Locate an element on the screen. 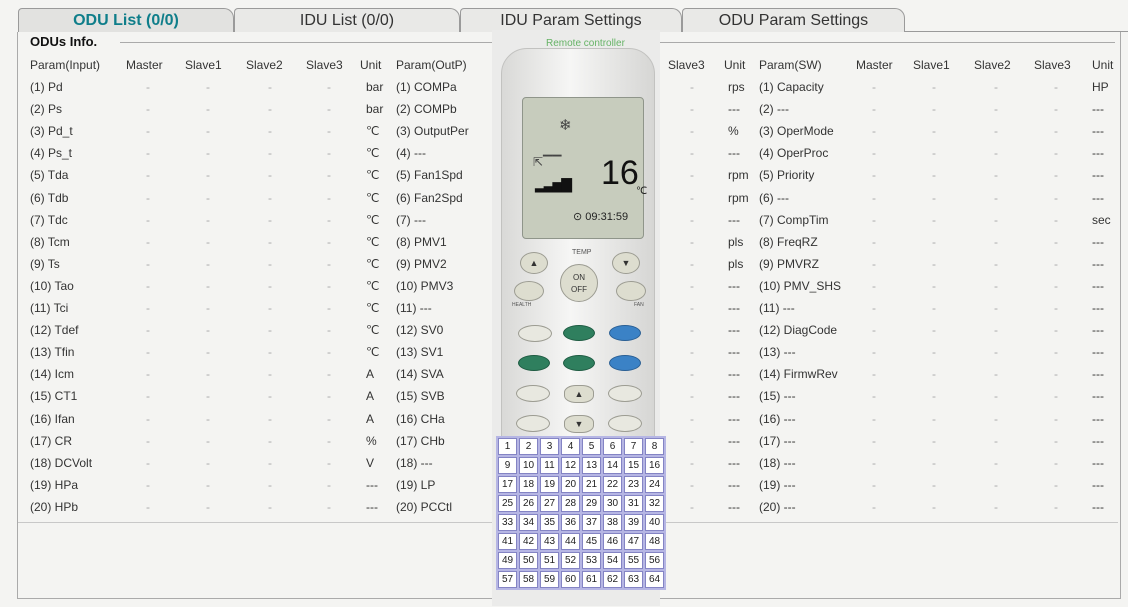 This screenshot has height=607, width=1128. column-header: Slave1 is located at coordinates (931, 65).